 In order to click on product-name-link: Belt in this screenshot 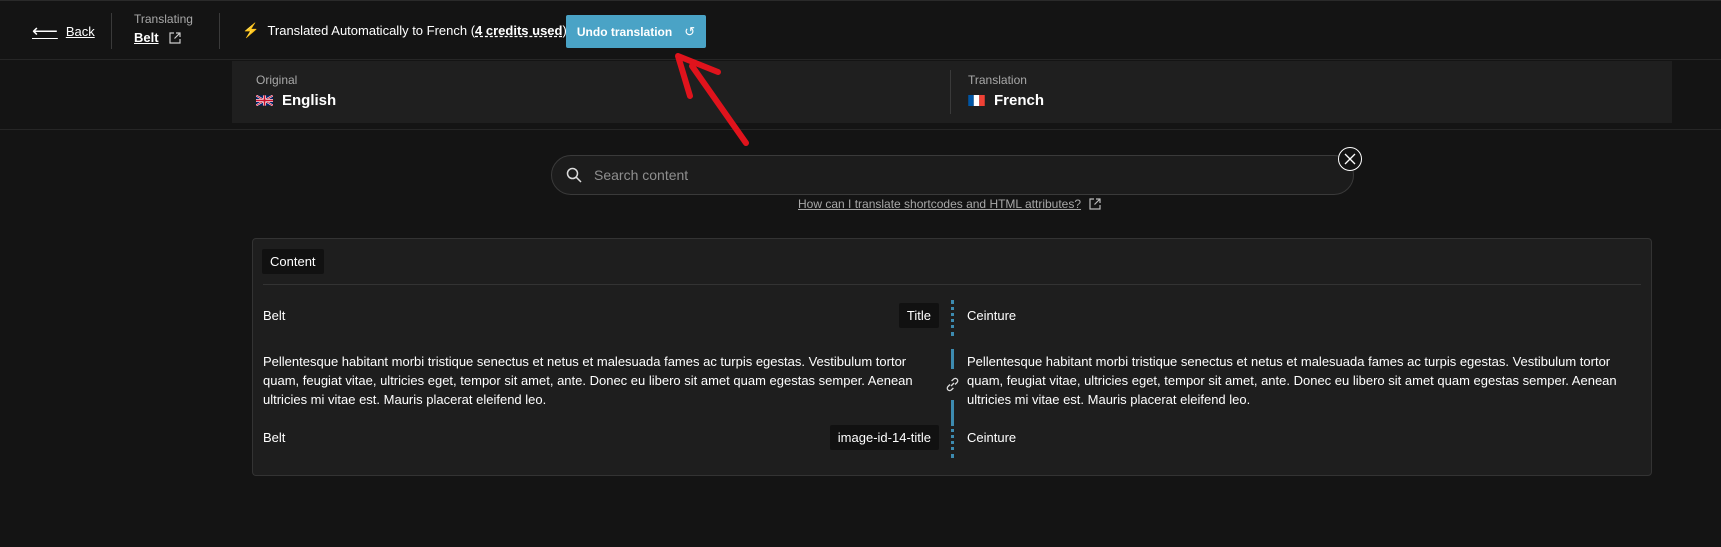, I will do `click(146, 37)`.